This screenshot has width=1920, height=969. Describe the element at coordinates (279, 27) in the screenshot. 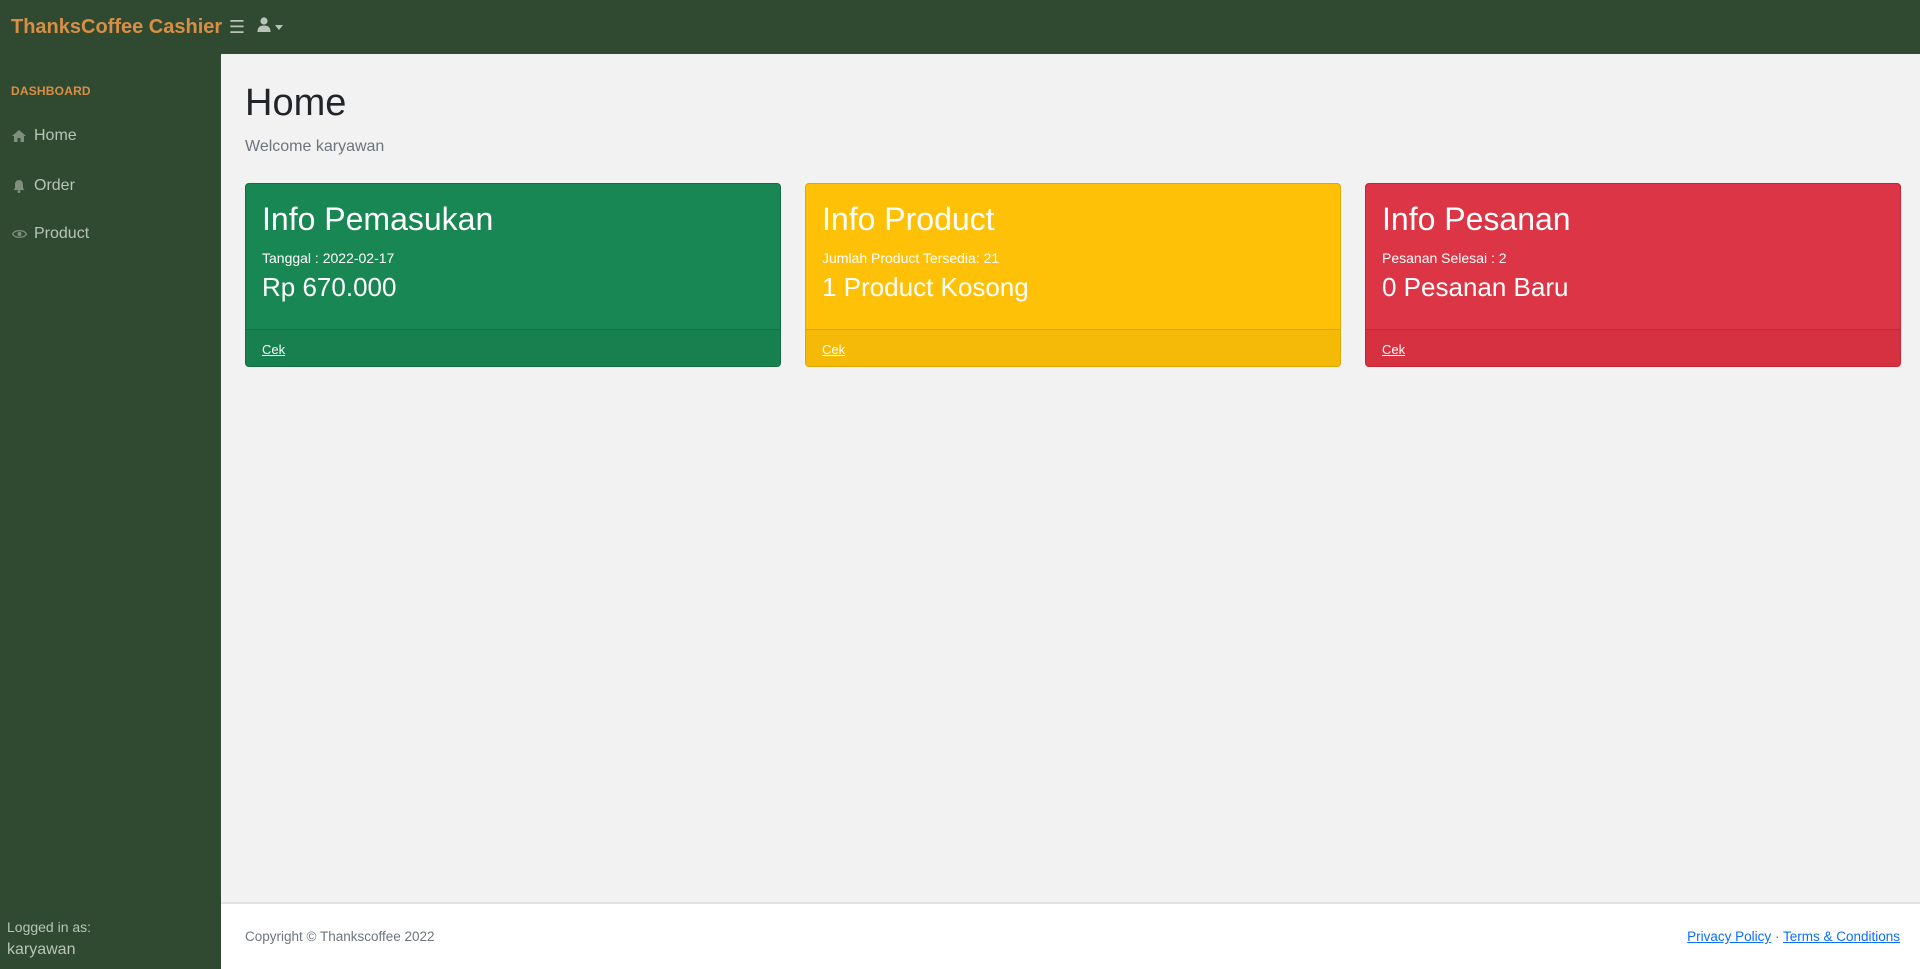

I see `chevron-down-icon` at that location.